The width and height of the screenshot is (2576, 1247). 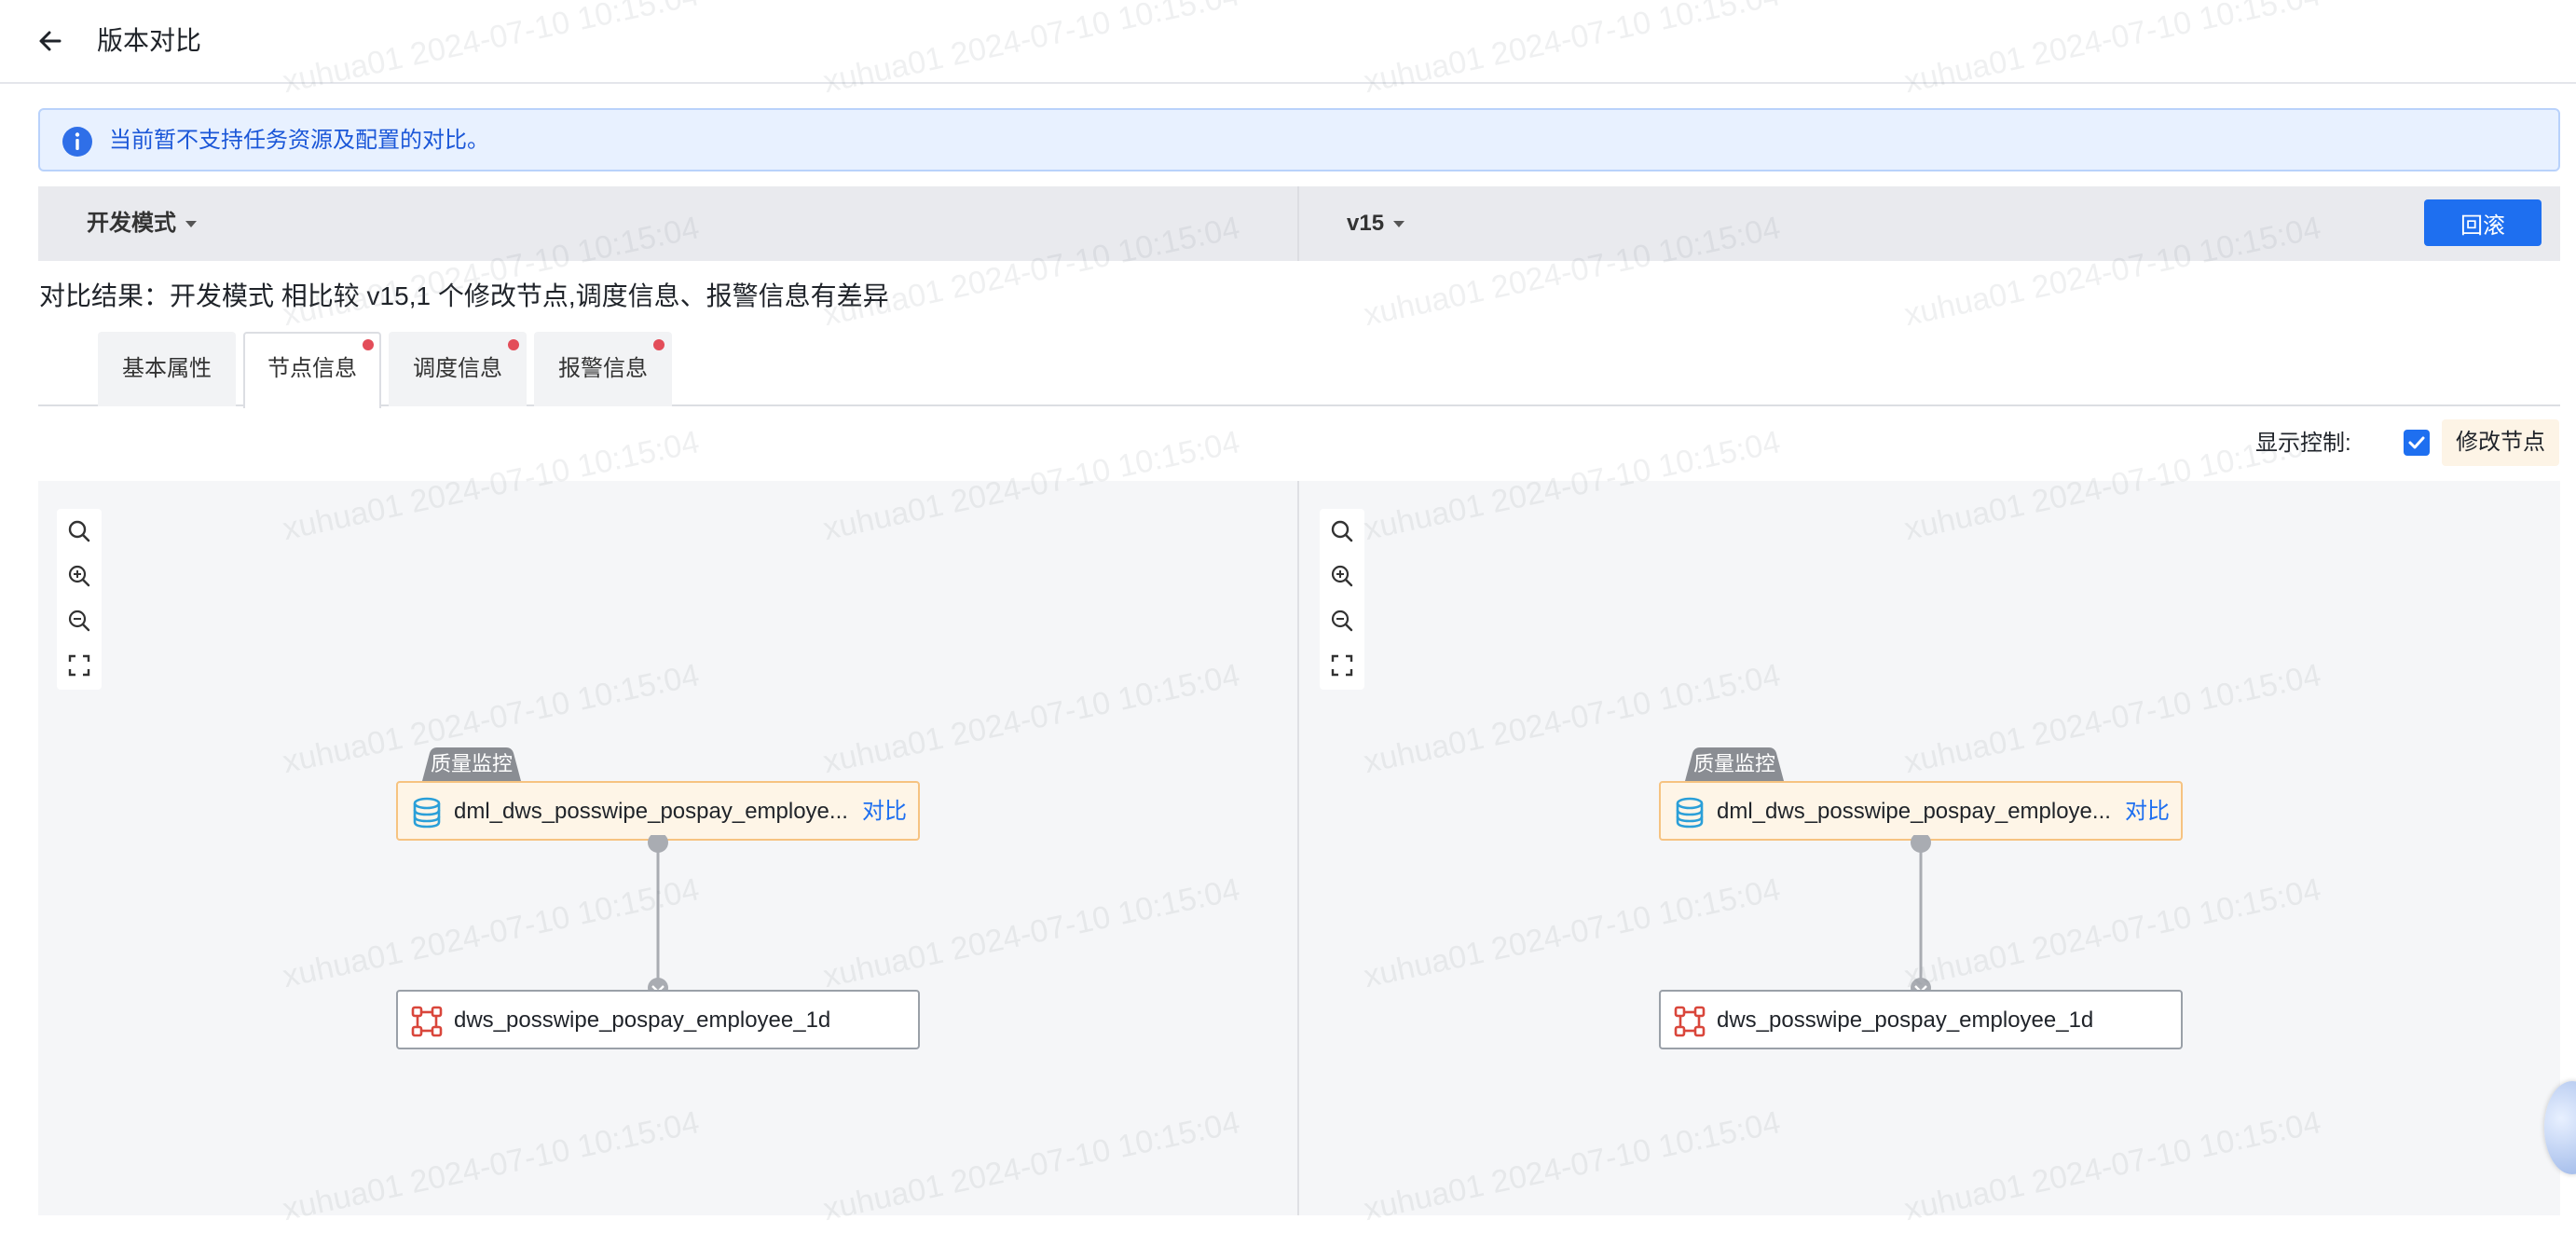 I want to click on tab-label: 报警信息, so click(x=603, y=368).